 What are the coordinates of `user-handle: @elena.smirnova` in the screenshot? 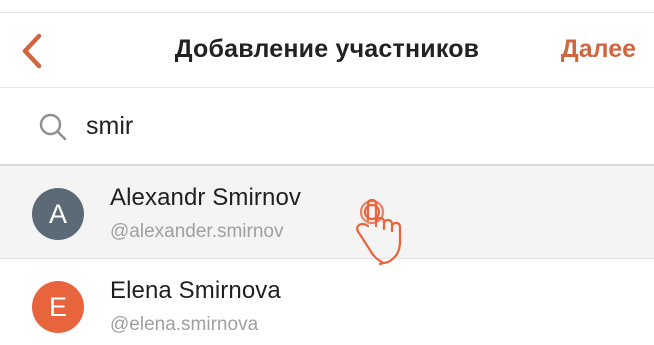 It's located at (184, 324).